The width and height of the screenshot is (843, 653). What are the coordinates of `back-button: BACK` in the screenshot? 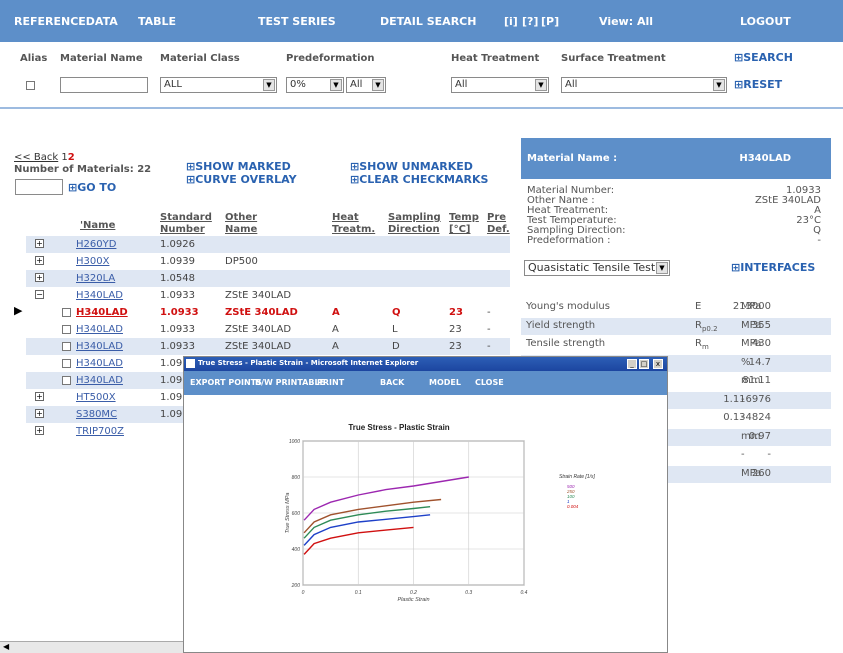 It's located at (392, 382).